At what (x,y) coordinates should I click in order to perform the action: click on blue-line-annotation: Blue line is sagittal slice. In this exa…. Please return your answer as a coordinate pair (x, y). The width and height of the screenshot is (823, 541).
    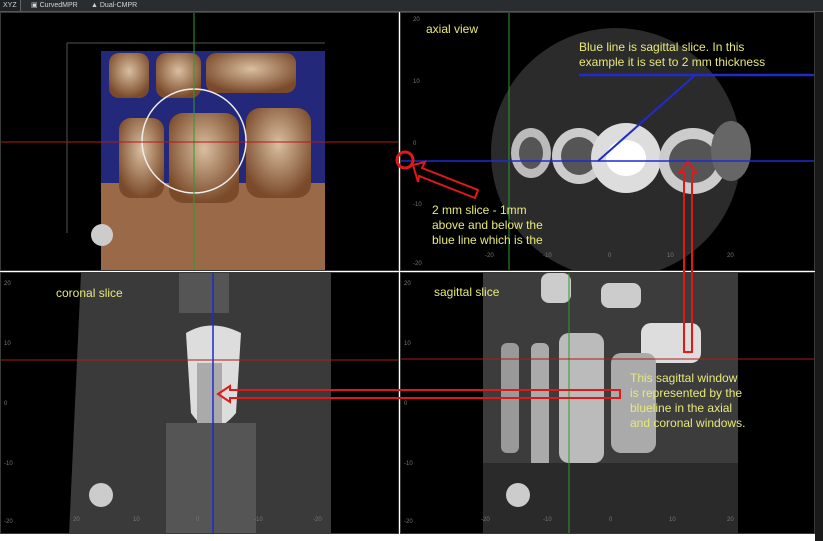
    Looking at the image, I should click on (672, 55).